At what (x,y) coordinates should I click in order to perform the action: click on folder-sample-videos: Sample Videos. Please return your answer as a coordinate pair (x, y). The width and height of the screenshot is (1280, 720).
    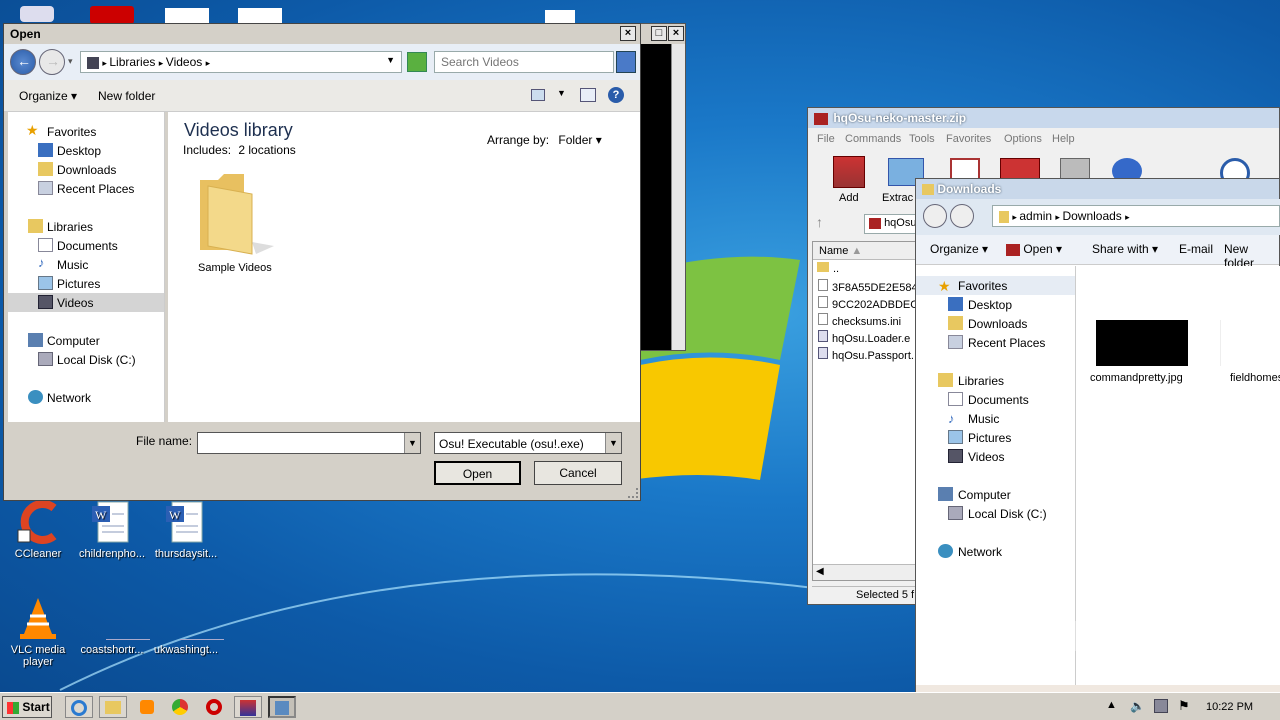
    Looking at the image, I should click on (234, 223).